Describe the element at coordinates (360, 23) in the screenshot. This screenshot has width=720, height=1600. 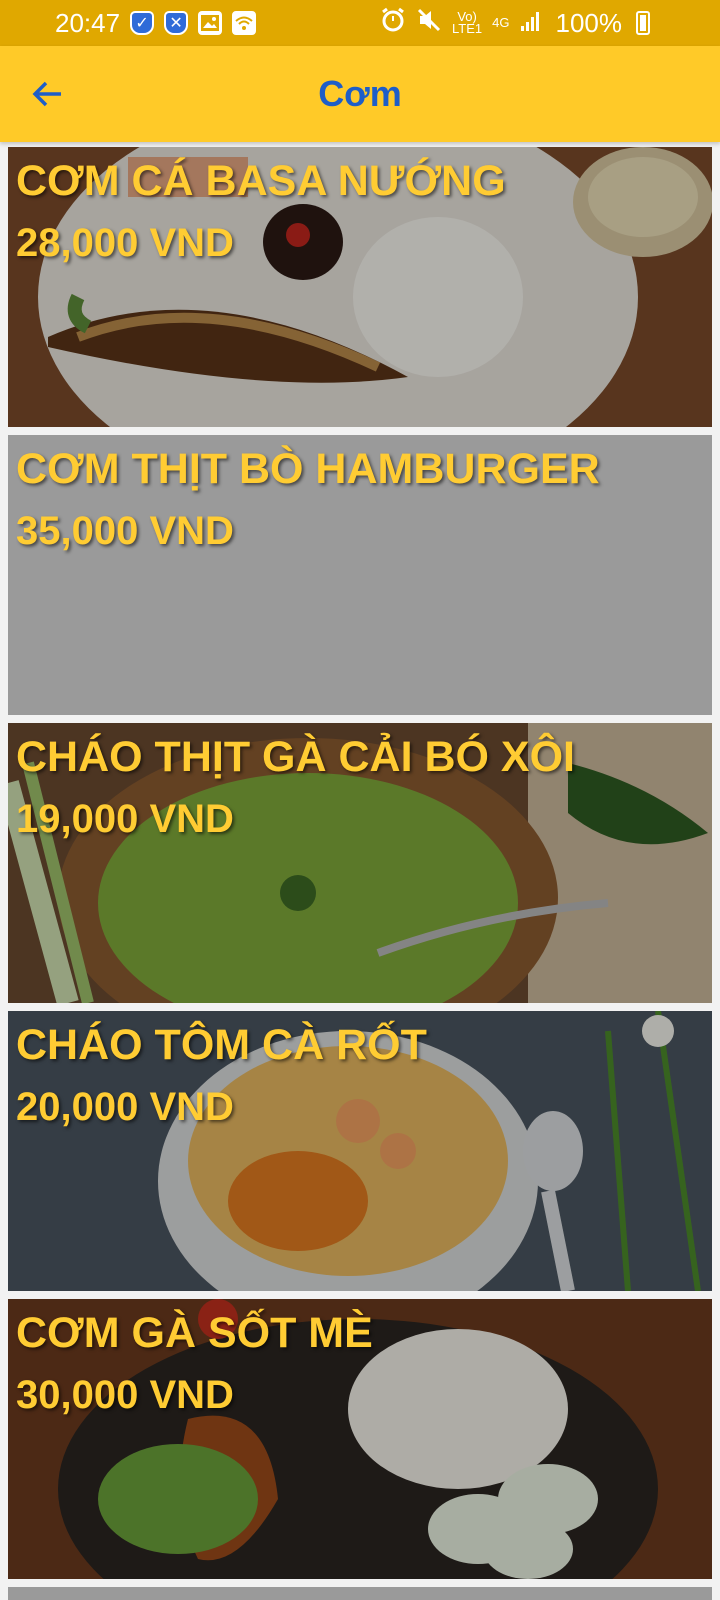
I see `status-bar: 20:47 ✓ ✕ Vo) LTE1 4G 100%` at that location.